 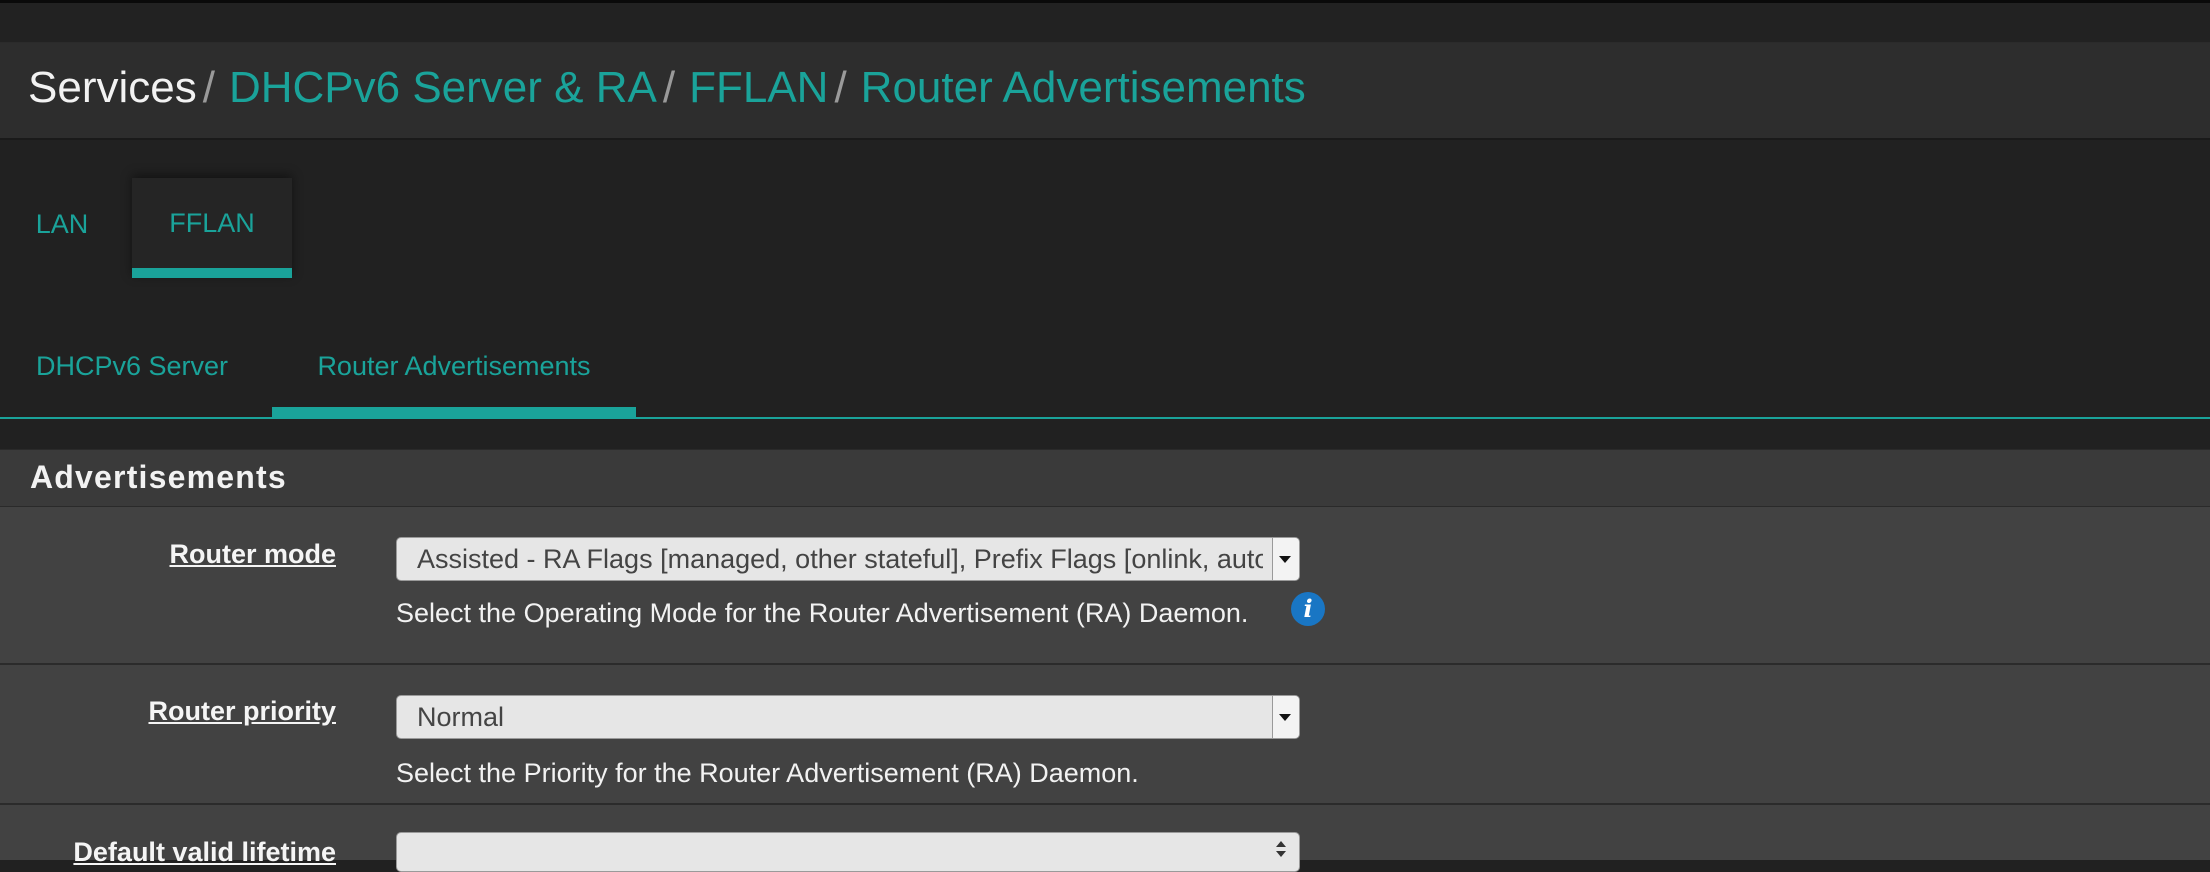 What do you see at coordinates (242, 711) in the screenshot?
I see `router-priority-label: Router priority` at bounding box center [242, 711].